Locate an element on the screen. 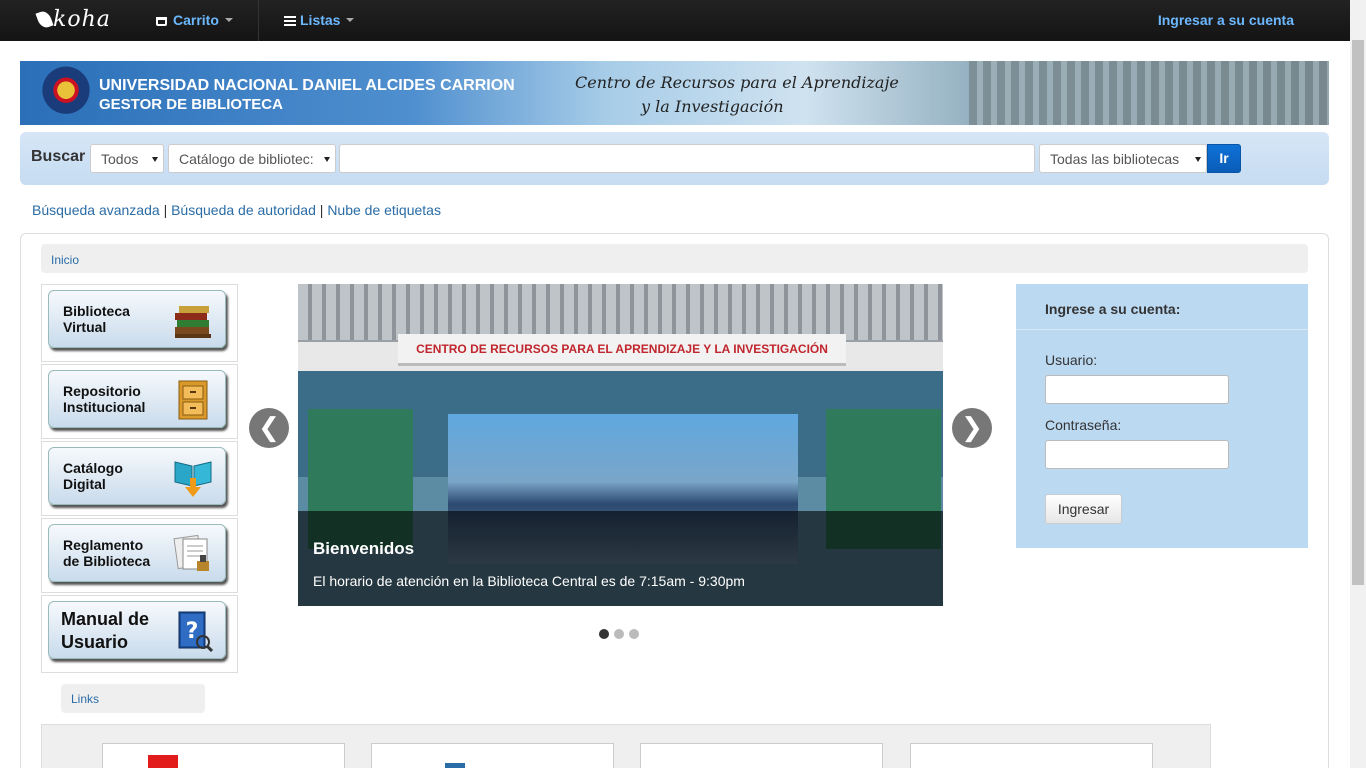 This screenshot has height=768, width=1366. catalog-select-value: Catálogo de bibliotec: is located at coordinates (246, 159).